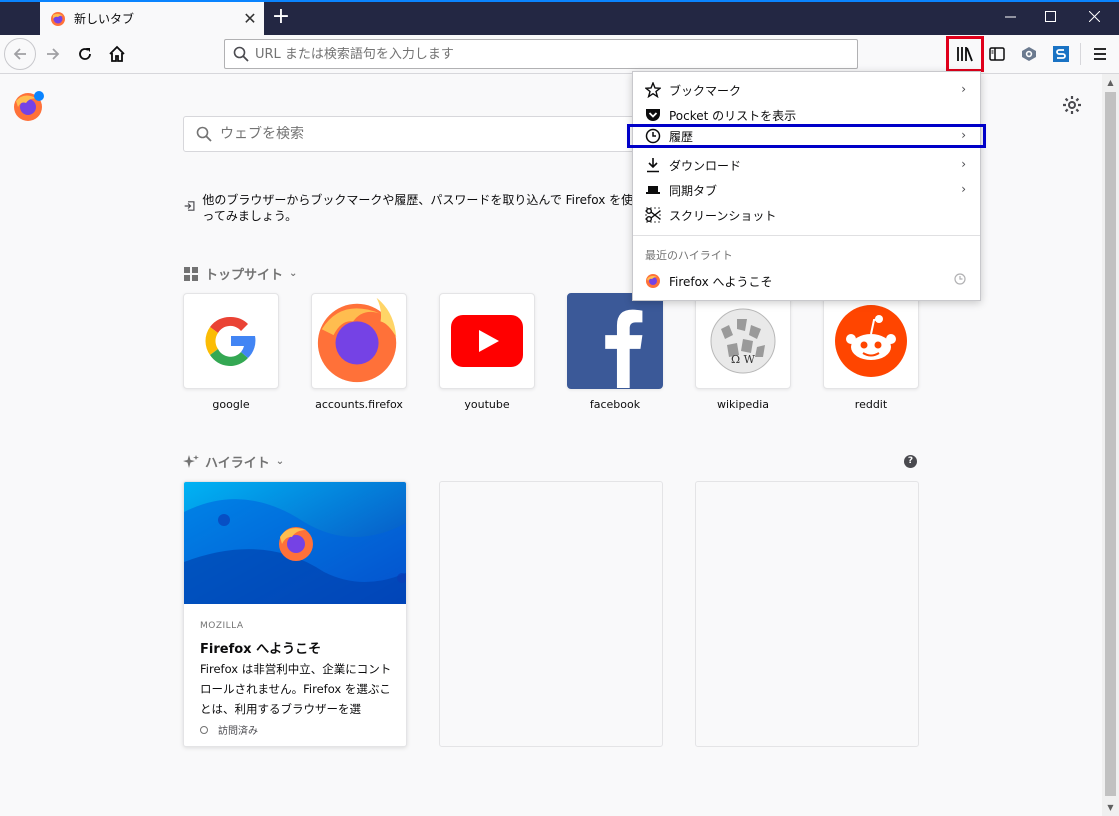 The height and width of the screenshot is (816, 1119). I want to click on eye-extension-icon, so click(1029, 54).